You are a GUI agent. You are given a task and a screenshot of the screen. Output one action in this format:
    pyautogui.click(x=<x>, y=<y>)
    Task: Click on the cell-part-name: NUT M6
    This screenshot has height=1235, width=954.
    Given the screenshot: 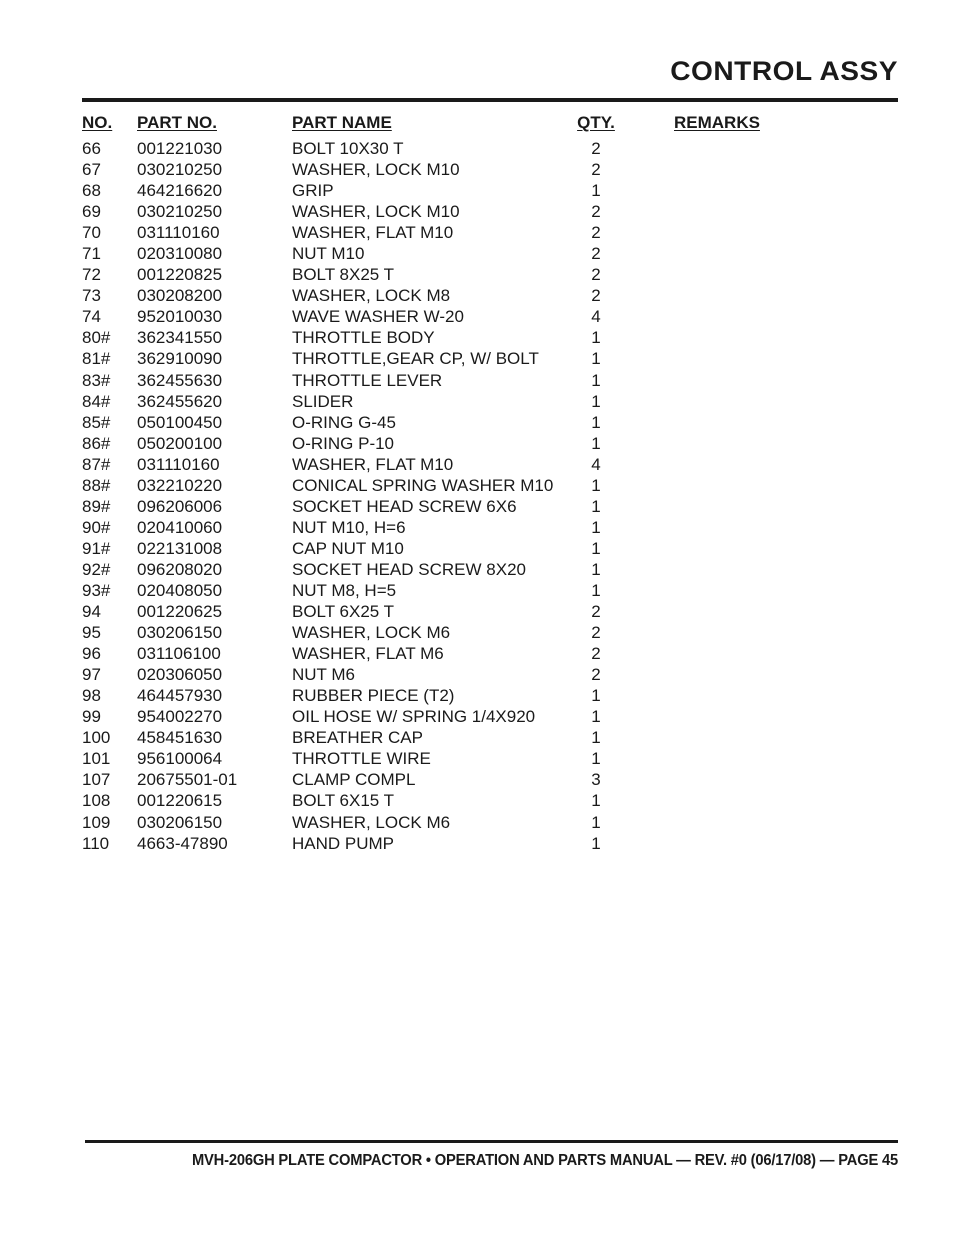 What is the action you would take?
    pyautogui.click(x=323, y=675)
    